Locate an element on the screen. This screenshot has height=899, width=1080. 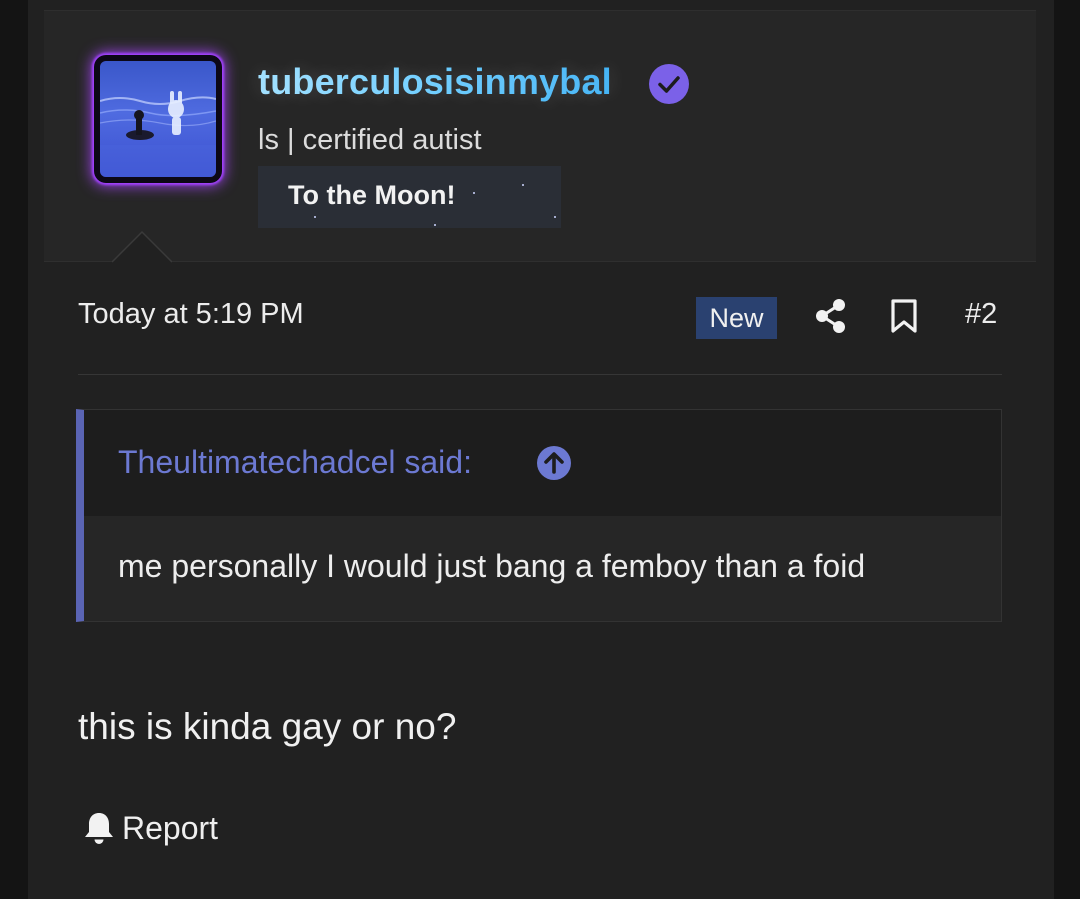
share-icon is located at coordinates (831, 316).